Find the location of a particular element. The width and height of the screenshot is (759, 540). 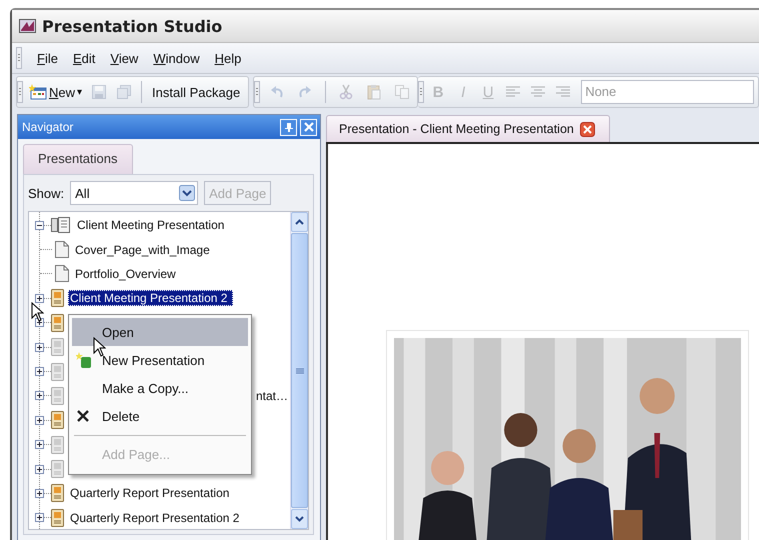

show-dropdown: All is located at coordinates (134, 193).